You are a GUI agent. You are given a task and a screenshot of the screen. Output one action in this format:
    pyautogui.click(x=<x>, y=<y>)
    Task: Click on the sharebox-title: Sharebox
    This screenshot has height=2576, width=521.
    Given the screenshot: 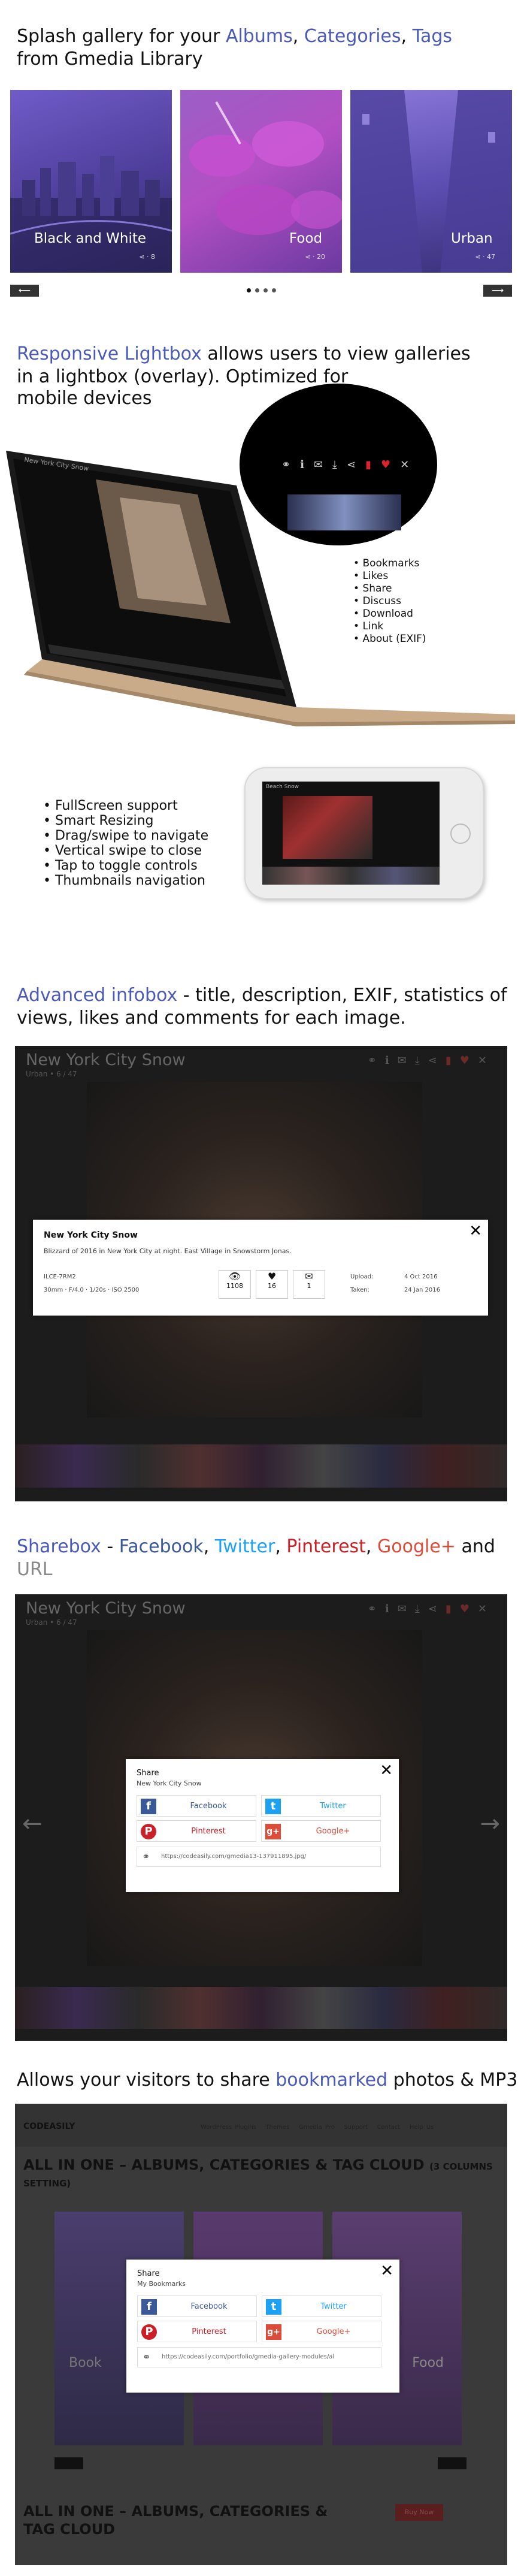 What is the action you would take?
    pyautogui.click(x=59, y=1546)
    